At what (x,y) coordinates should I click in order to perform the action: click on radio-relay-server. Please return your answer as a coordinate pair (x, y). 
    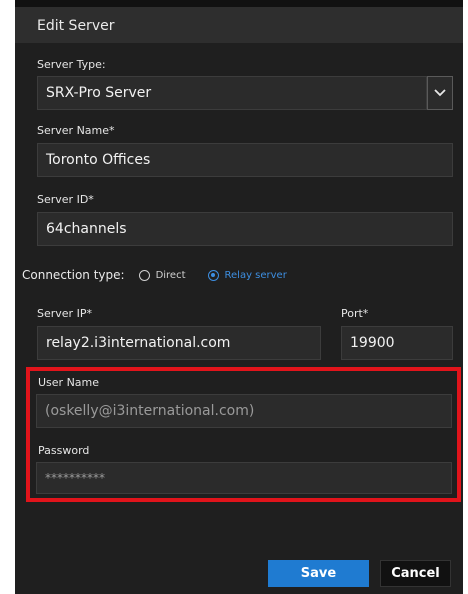
    Looking at the image, I should click on (213, 275).